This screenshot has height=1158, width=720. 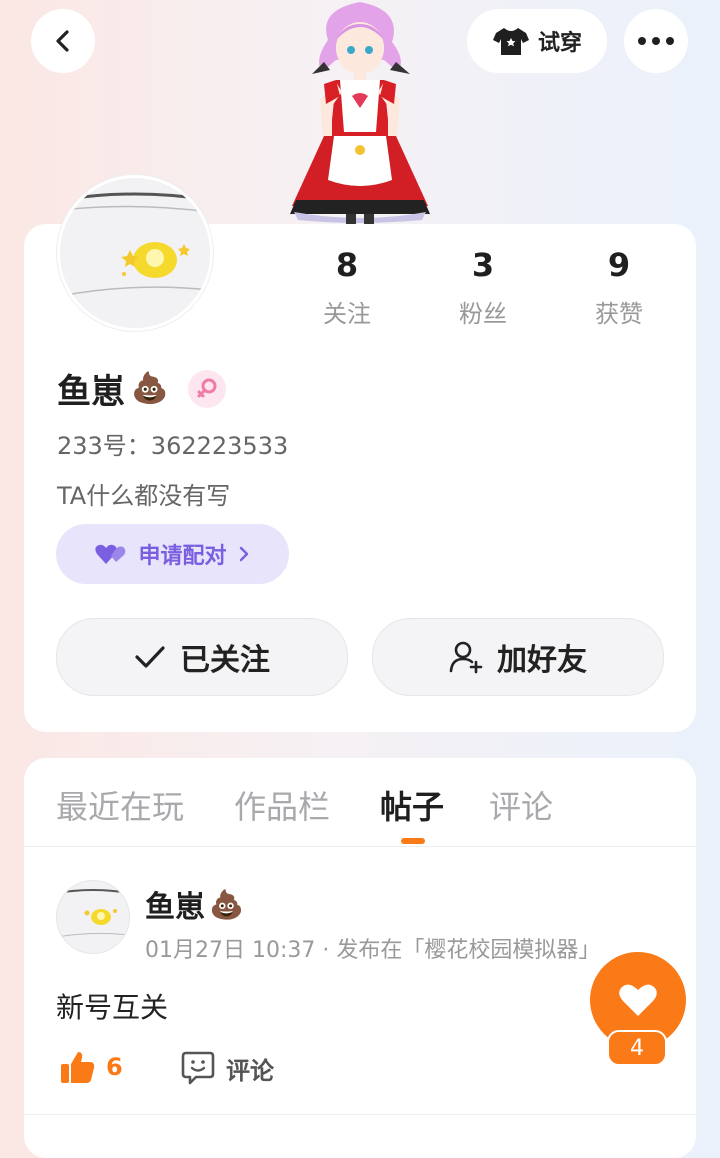 I want to click on gender-badge, so click(x=207, y=388).